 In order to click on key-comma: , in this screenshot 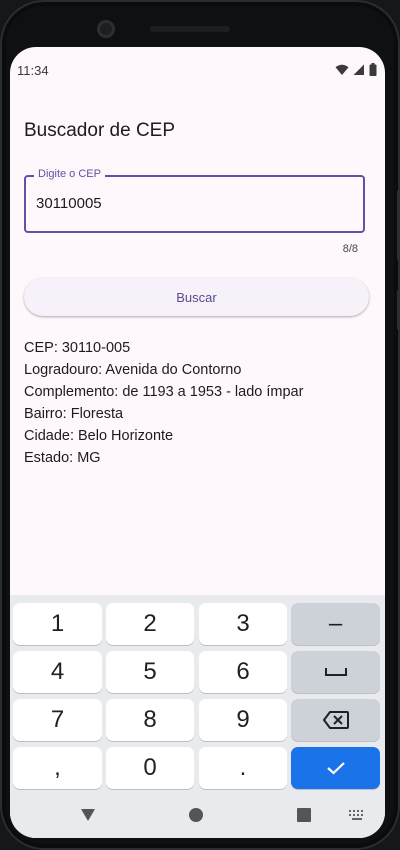, I will do `click(57, 768)`.